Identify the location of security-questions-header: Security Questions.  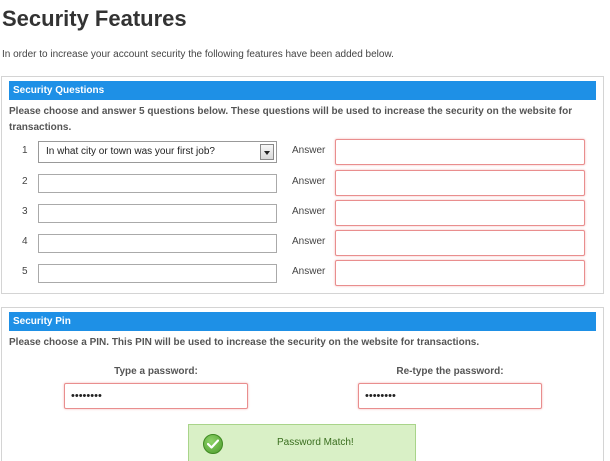
(302, 90).